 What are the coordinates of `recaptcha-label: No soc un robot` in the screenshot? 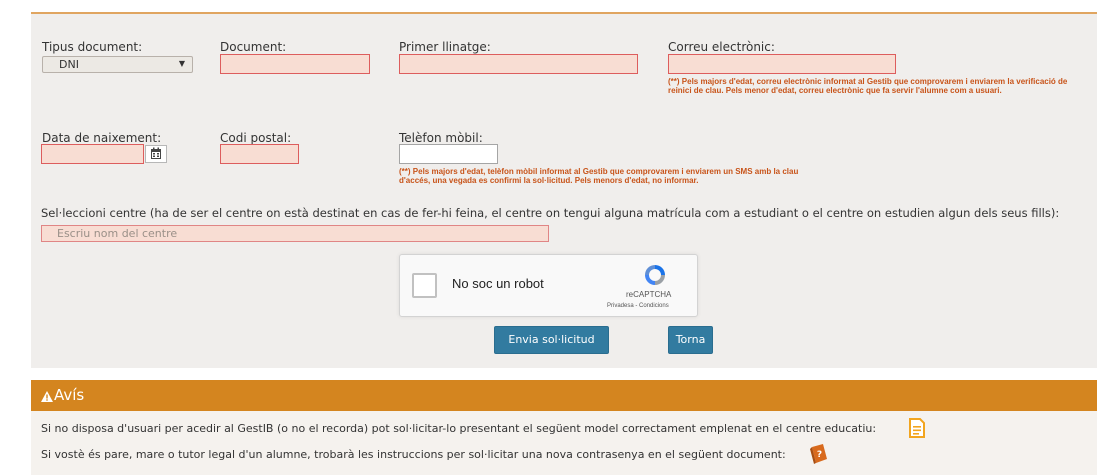 It's located at (498, 283).